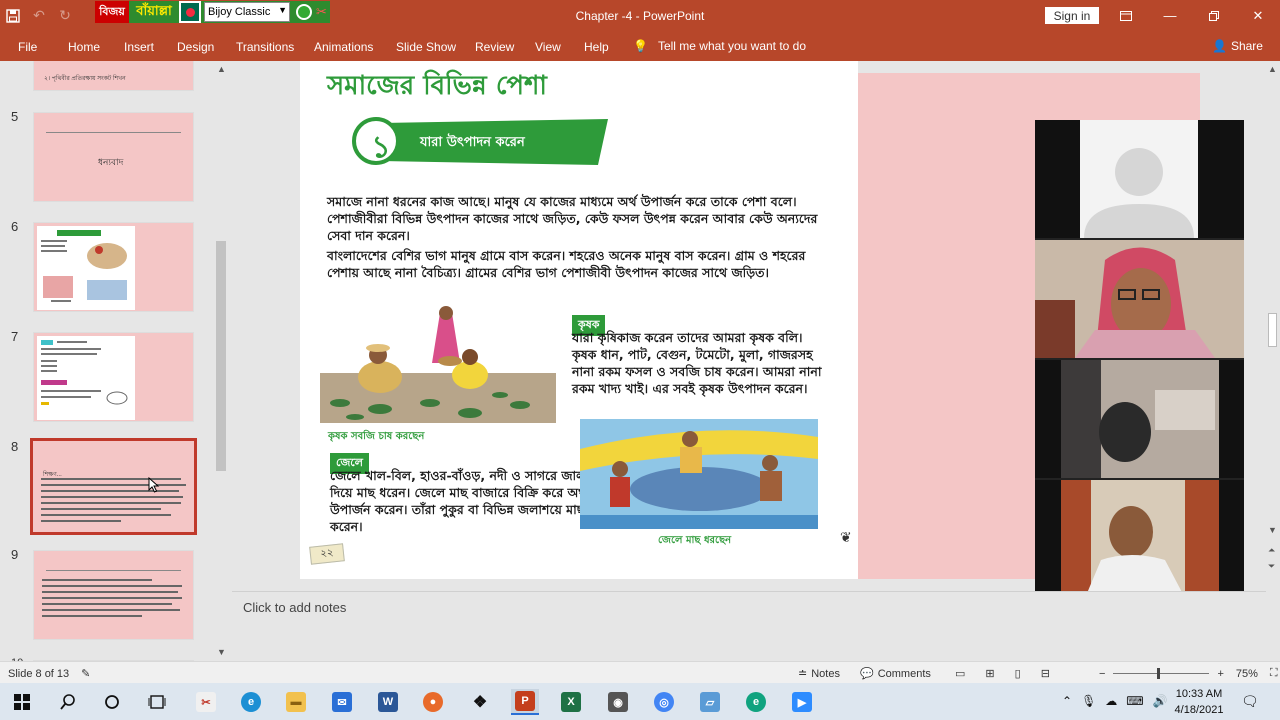 The width and height of the screenshot is (1280, 720). Describe the element at coordinates (1067, 701) in the screenshot. I see `show-hidden-icons-icon: ⌃` at that location.